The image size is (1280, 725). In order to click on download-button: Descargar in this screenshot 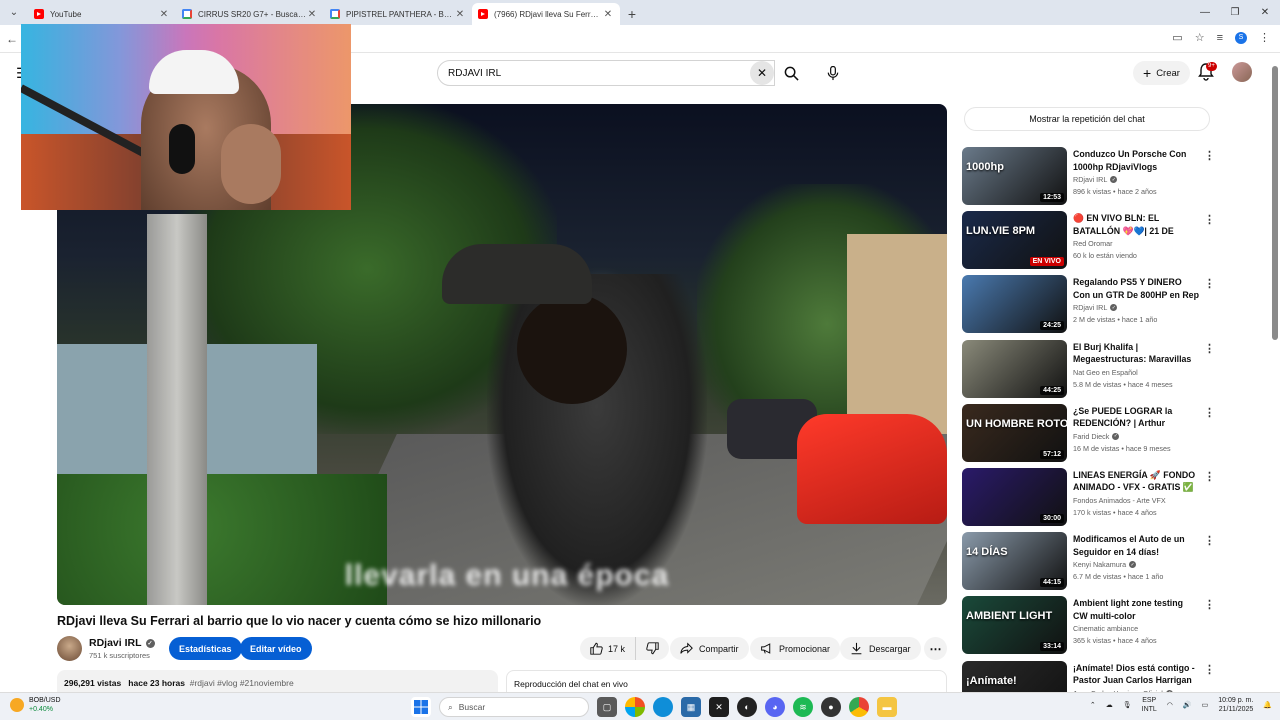, I will do `click(880, 648)`.